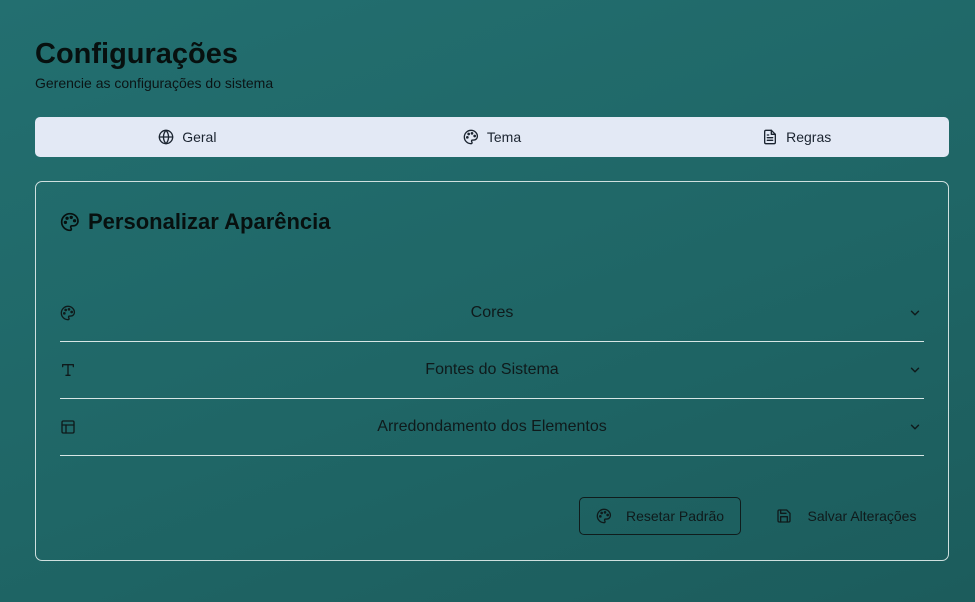 The image size is (975, 602). I want to click on accordion-label: Fontes do Sistema, so click(492, 369).